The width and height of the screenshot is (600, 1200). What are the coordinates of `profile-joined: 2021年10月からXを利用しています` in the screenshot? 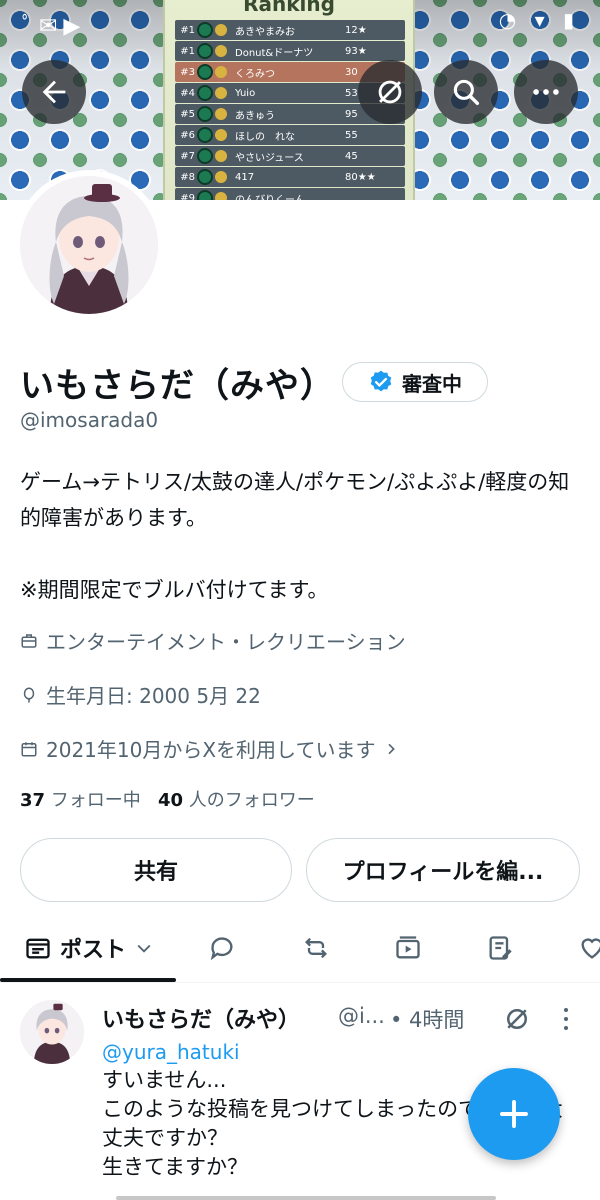 It's located at (209, 748).